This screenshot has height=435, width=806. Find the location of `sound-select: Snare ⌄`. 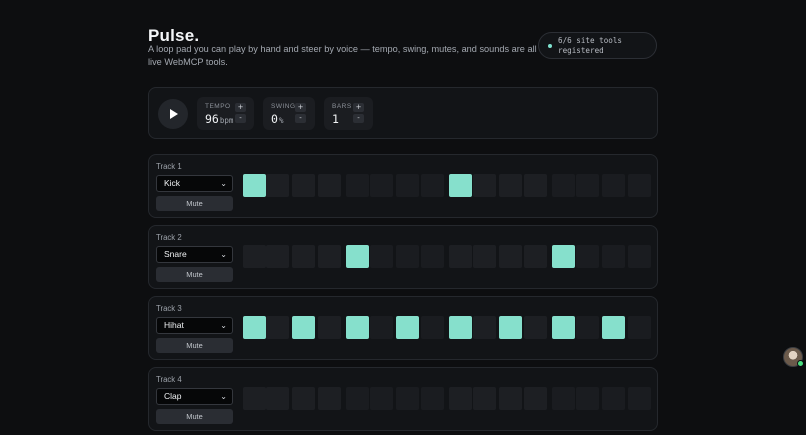

sound-select: Snare ⌄ is located at coordinates (194, 254).